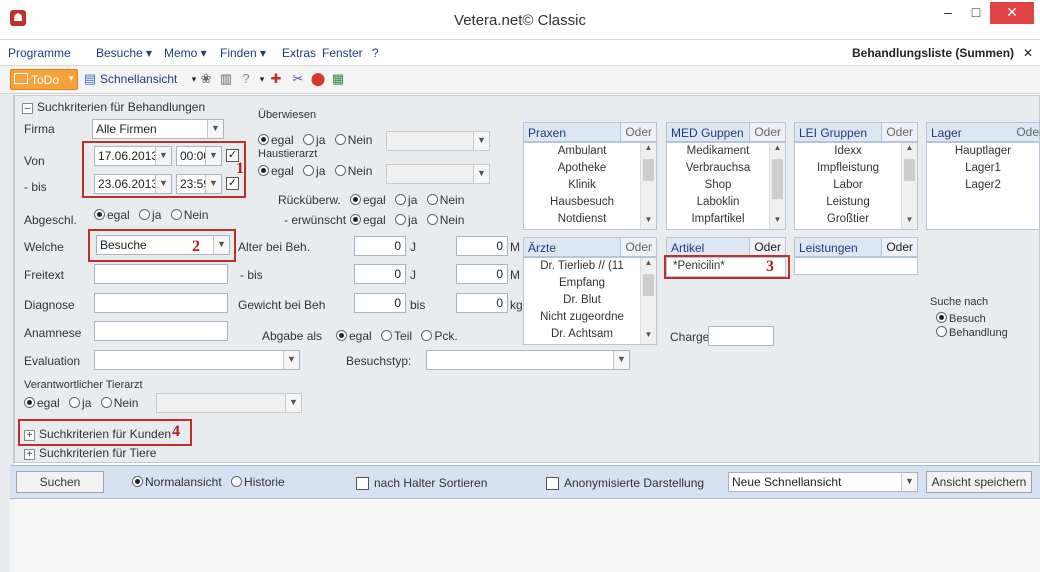 The height and width of the screenshot is (572, 1040). Describe the element at coordinates (44, 79) in the screenshot. I see `todo-button: ToDo ▾` at that location.